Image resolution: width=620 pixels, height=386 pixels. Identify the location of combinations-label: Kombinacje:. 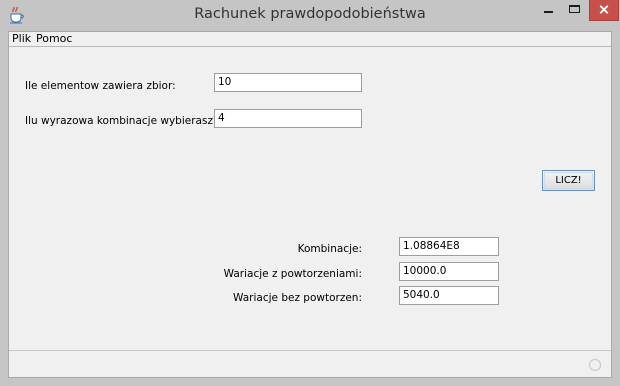
(329, 249).